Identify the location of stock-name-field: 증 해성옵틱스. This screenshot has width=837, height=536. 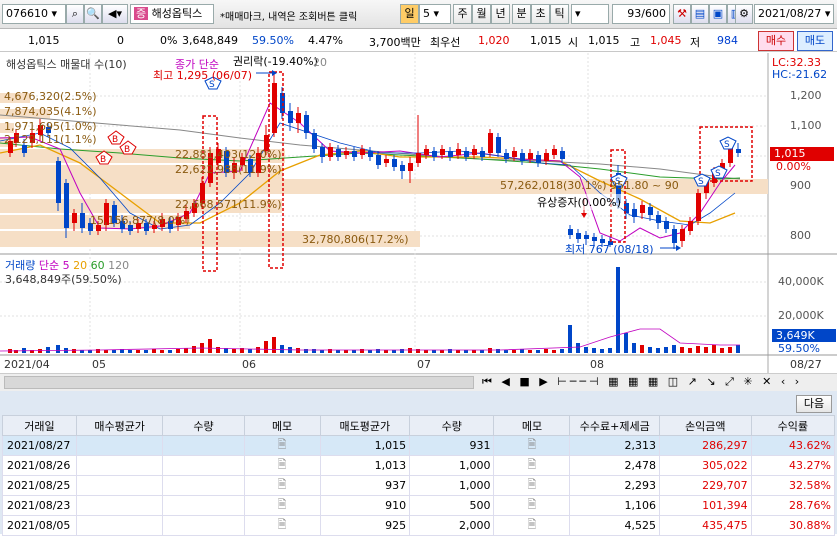
(172, 14).